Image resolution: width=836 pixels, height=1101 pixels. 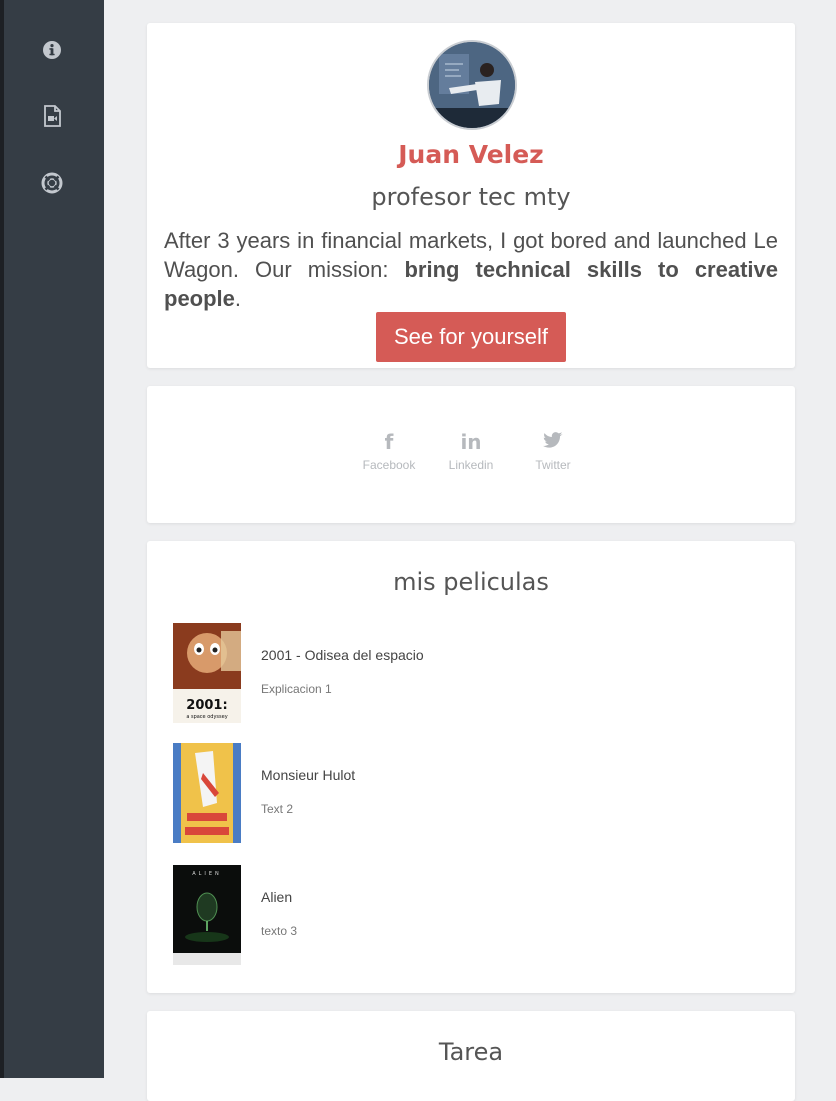 I want to click on movie-poster, so click(x=207, y=793).